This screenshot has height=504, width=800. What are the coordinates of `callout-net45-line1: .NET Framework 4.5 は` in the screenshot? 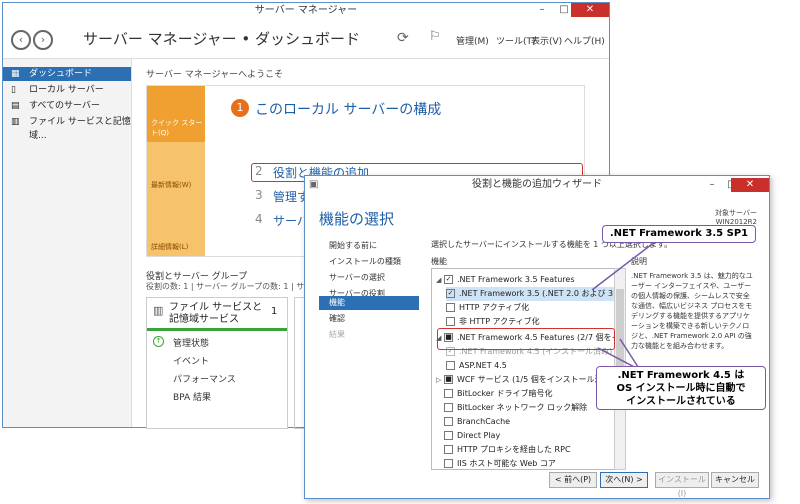 It's located at (681, 375).